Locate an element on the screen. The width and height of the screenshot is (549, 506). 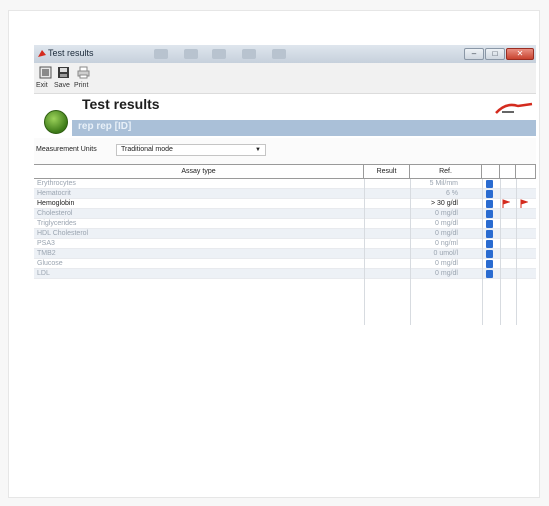
app-icon is located at coordinates (42, 53).